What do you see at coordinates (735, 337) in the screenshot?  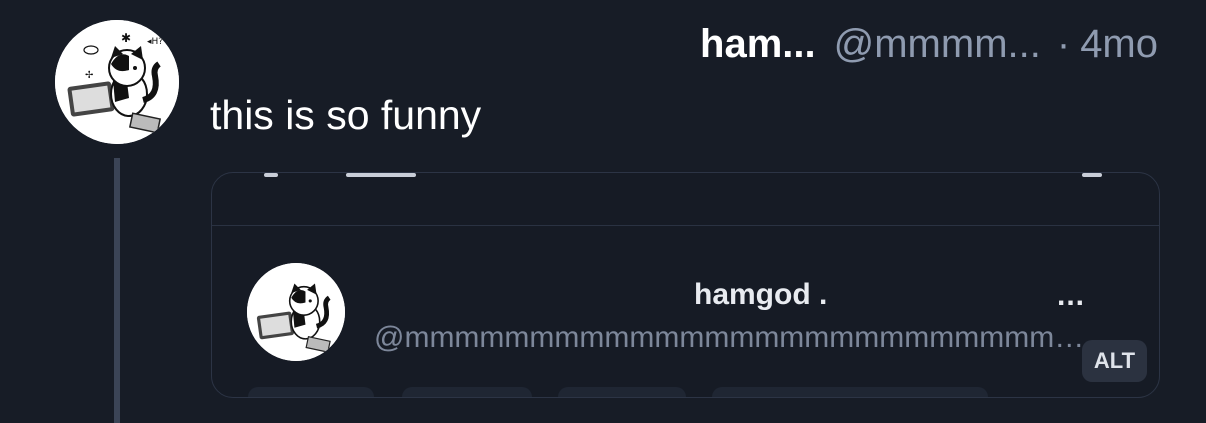 I see `embed-handle: @mmmmmmmmmmmmmmmmmmmmmmmmmmmmmmm` at bounding box center [735, 337].